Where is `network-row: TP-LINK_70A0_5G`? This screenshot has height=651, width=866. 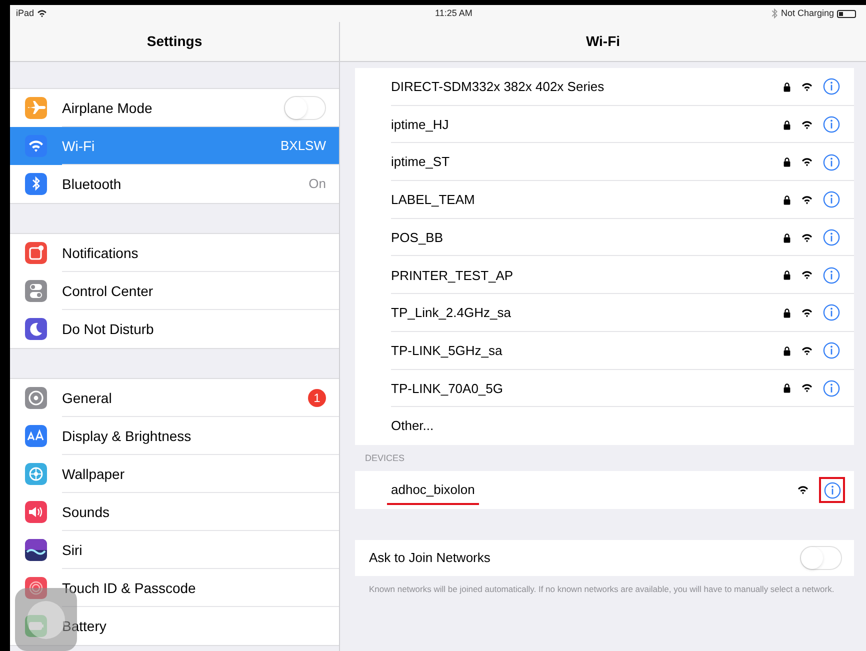 network-row: TP-LINK_70A0_5G is located at coordinates (604, 389).